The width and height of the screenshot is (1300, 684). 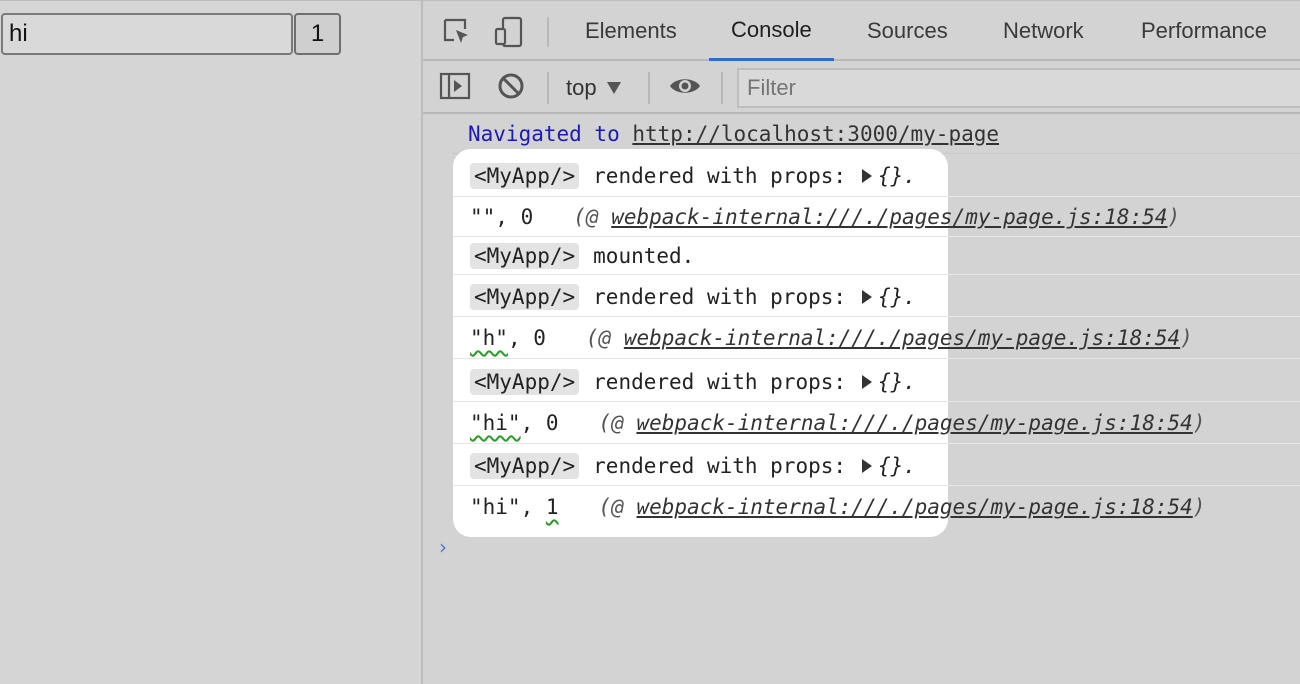 I want to click on sidebar-toggle-icon, so click(x=455, y=86).